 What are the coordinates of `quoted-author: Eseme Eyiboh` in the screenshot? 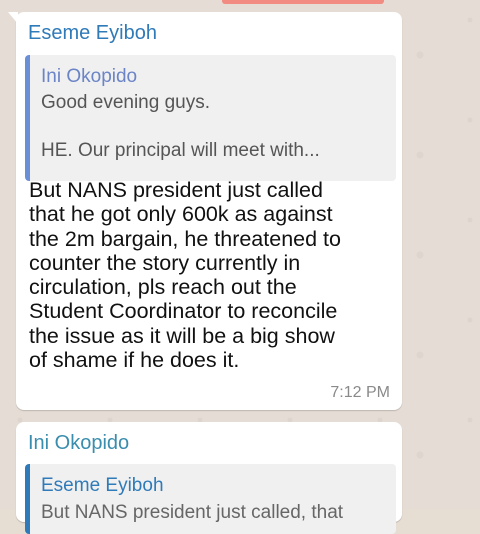 It's located at (102, 485).